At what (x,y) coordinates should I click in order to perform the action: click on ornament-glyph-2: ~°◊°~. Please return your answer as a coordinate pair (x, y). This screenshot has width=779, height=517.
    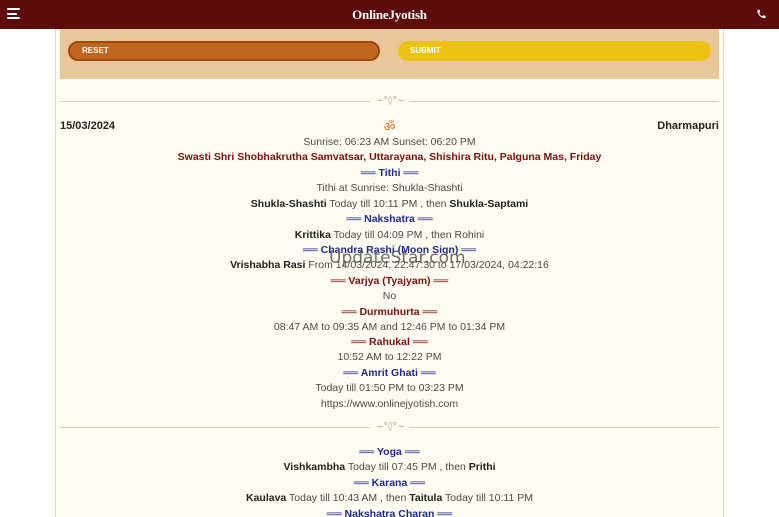
    Looking at the image, I should click on (390, 427).